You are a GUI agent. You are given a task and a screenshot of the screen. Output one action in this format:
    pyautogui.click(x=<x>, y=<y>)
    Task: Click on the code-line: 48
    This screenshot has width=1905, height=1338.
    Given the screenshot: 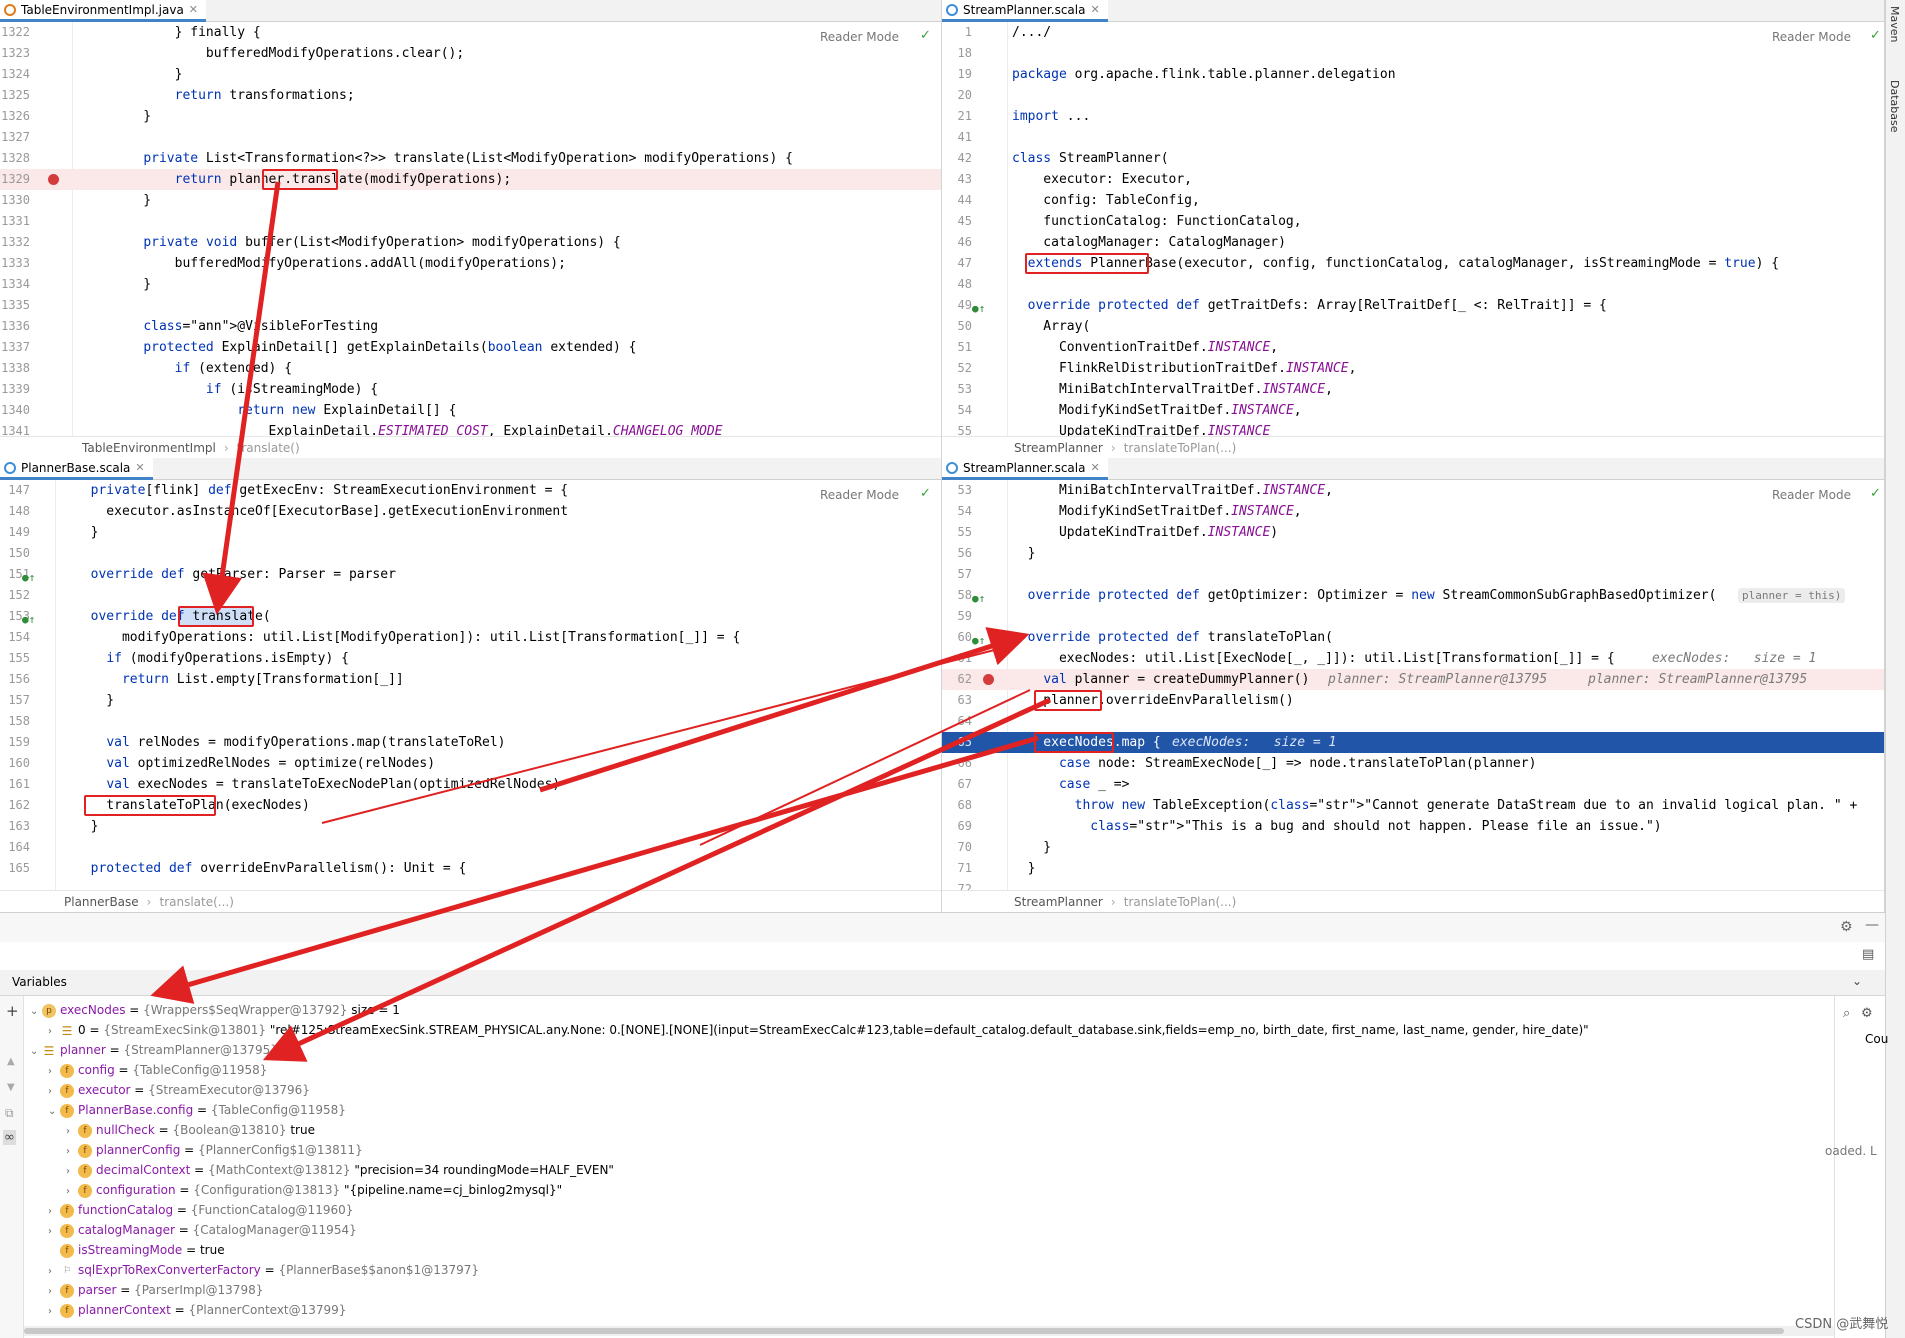 What is the action you would take?
    pyautogui.click(x=1413, y=284)
    